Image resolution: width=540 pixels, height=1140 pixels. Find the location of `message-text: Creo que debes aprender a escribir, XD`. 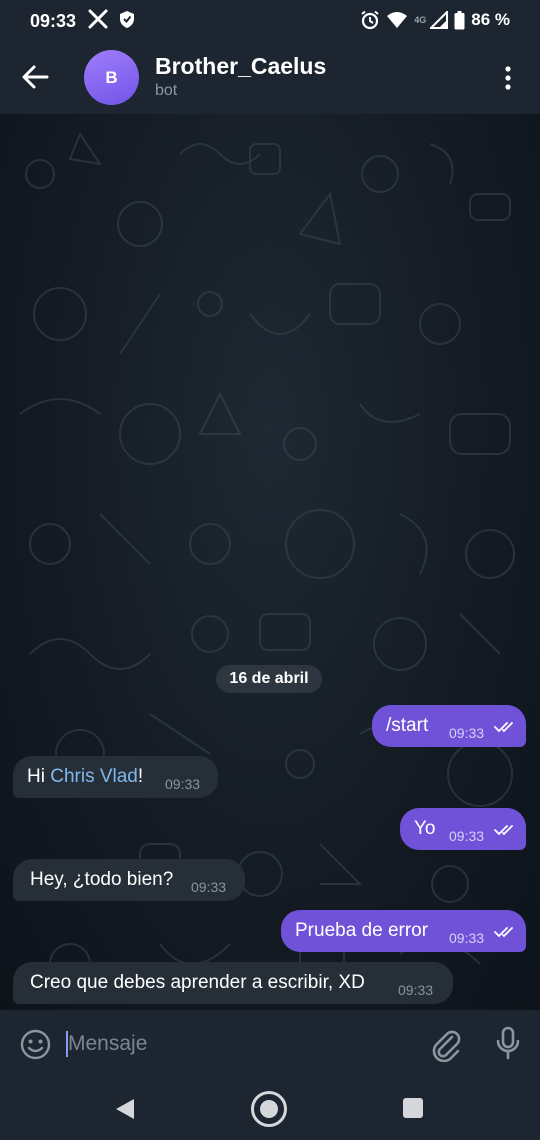

message-text: Creo que debes aprender a escribir, XD is located at coordinates (197, 982).